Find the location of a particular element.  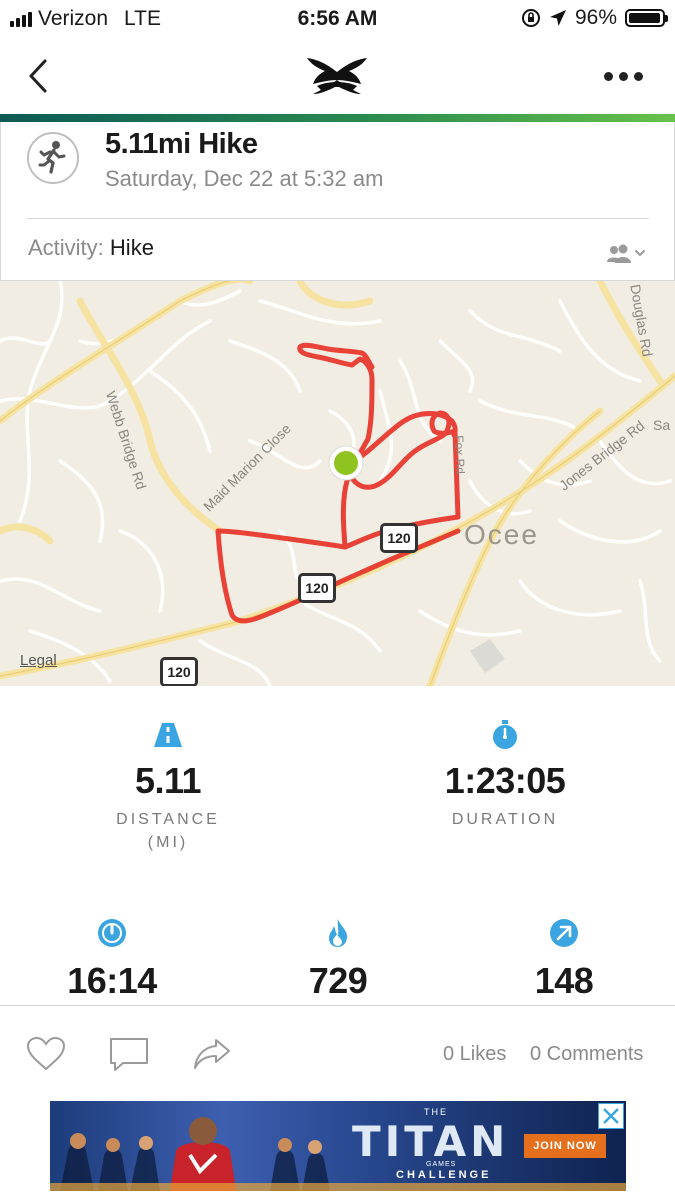

map-label-sa: Sa is located at coordinates (662, 425).